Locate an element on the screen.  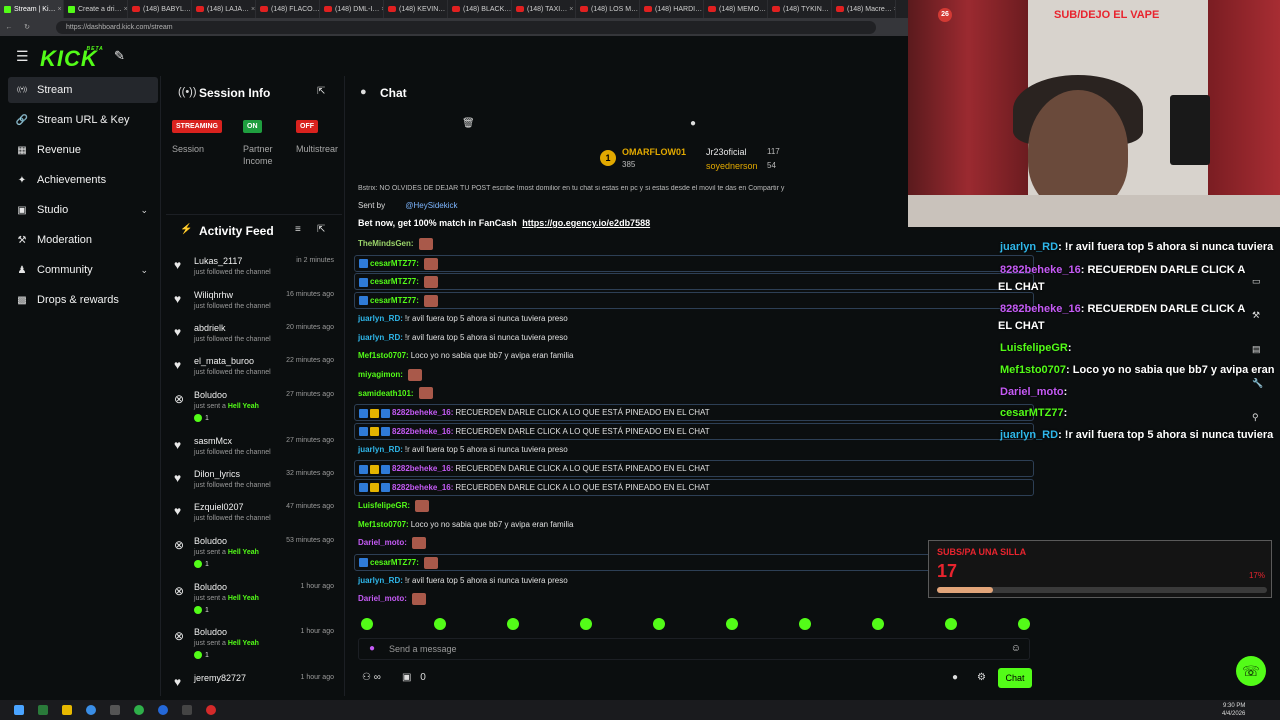
clock: 9:30 PM 4/4/2026 is located at coordinates (1233, 710).